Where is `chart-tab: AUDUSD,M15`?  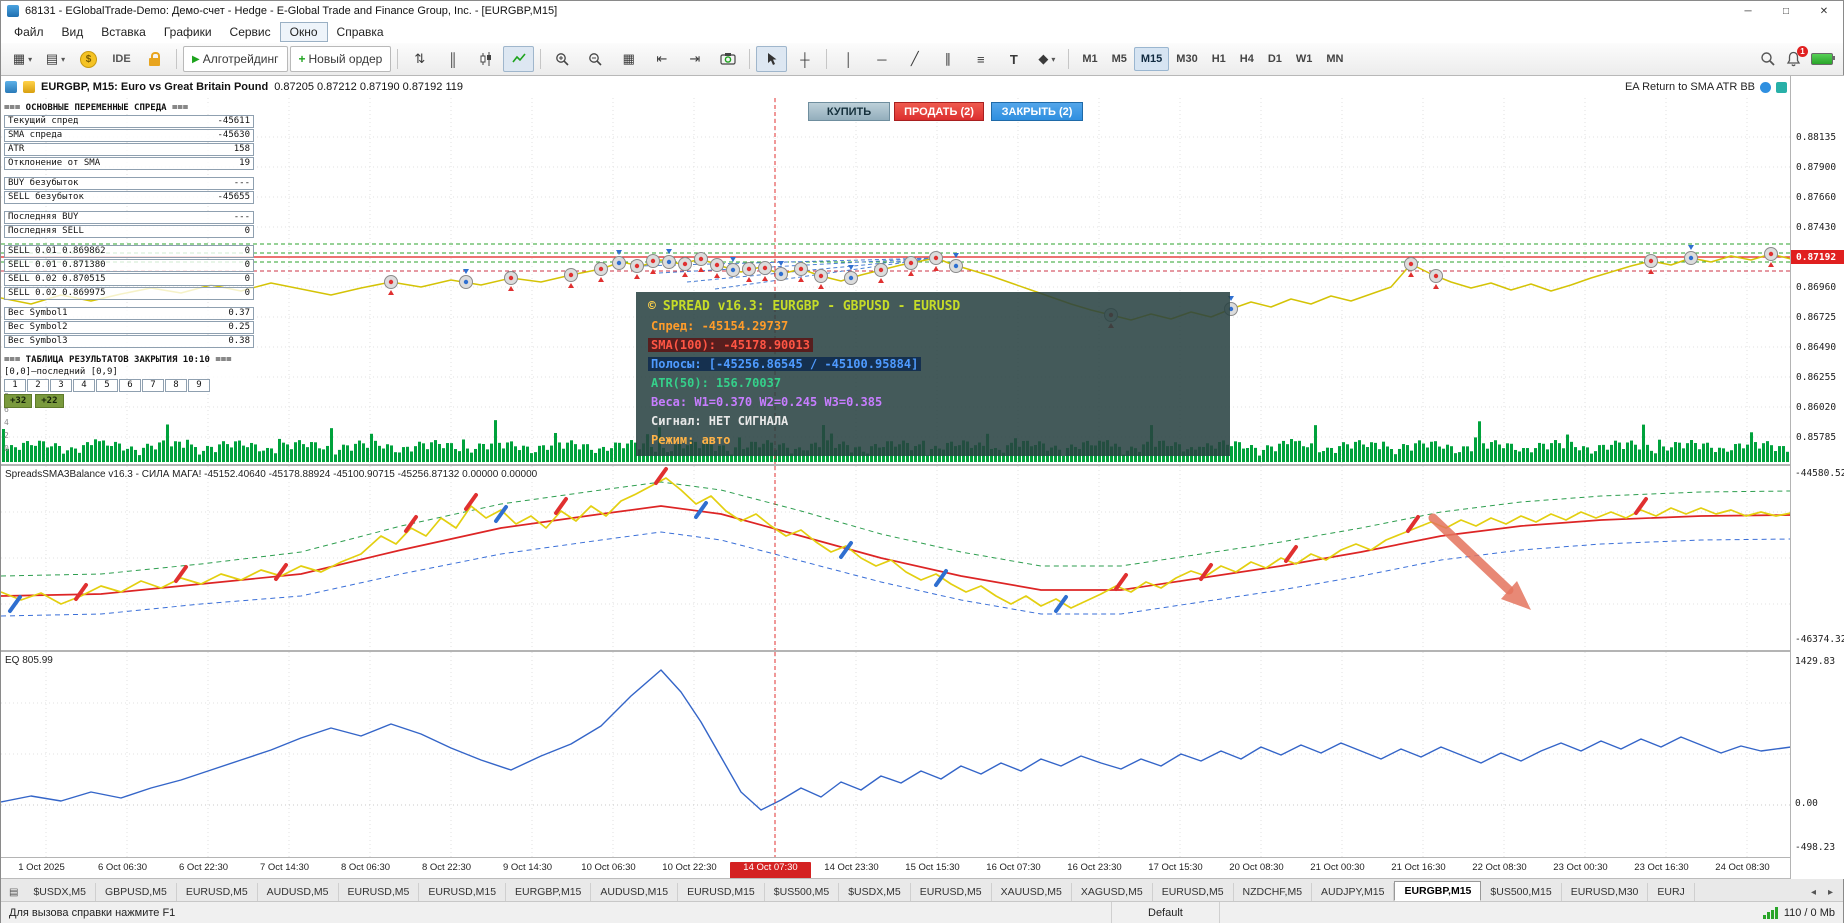 chart-tab: AUDUSD,M15 is located at coordinates (635, 892).